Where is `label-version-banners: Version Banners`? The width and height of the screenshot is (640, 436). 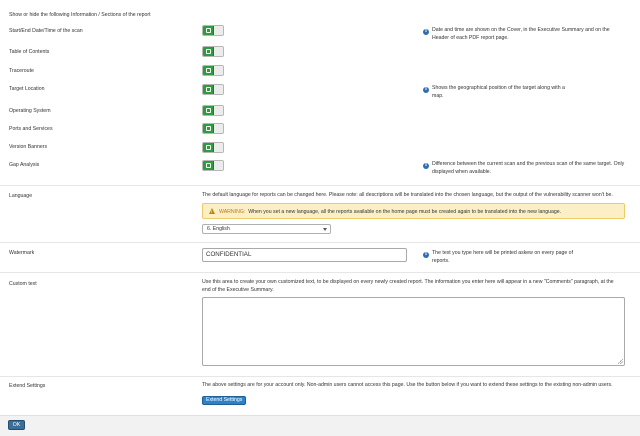
label-version-banners: Version Banners is located at coordinates (28, 147).